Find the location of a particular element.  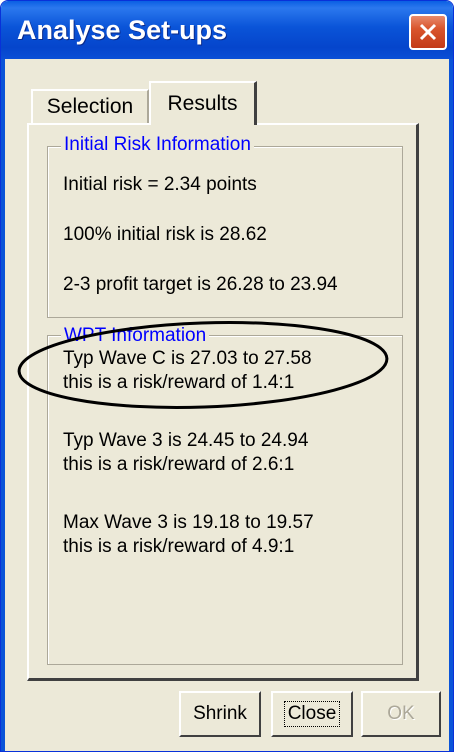

close-button: Close is located at coordinates (312, 714).